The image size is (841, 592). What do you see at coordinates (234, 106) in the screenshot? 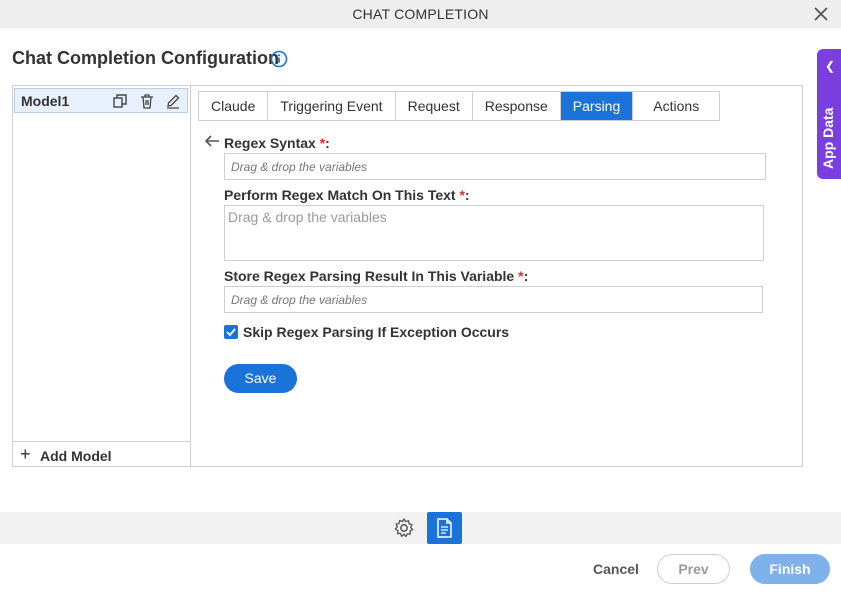
I see `tab-claude: Claude` at bounding box center [234, 106].